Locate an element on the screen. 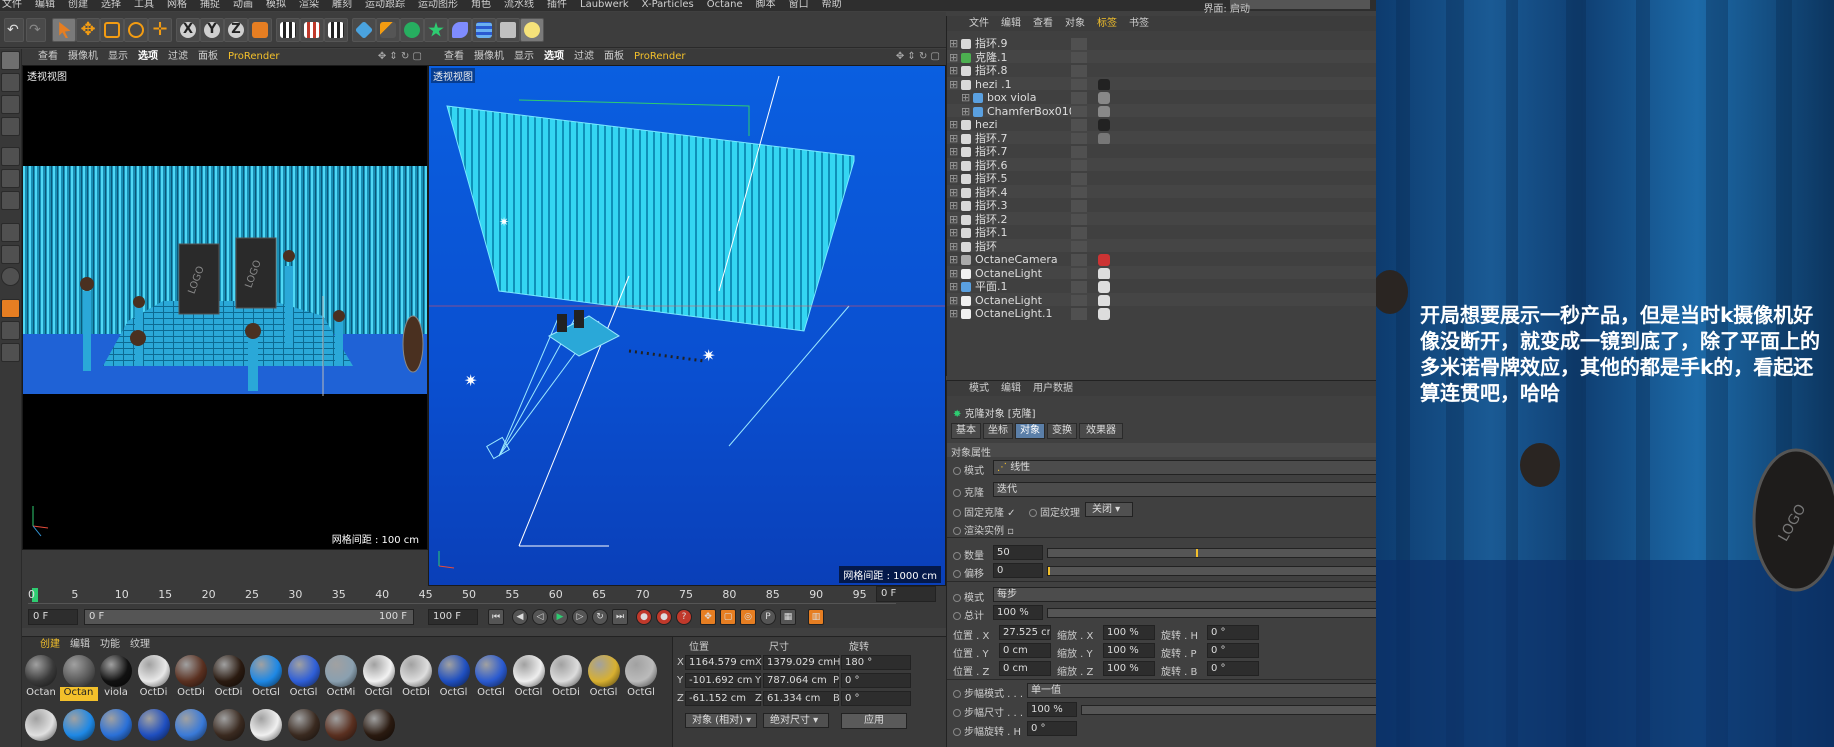  material-swatch: Octan is located at coordinates (41, 678).